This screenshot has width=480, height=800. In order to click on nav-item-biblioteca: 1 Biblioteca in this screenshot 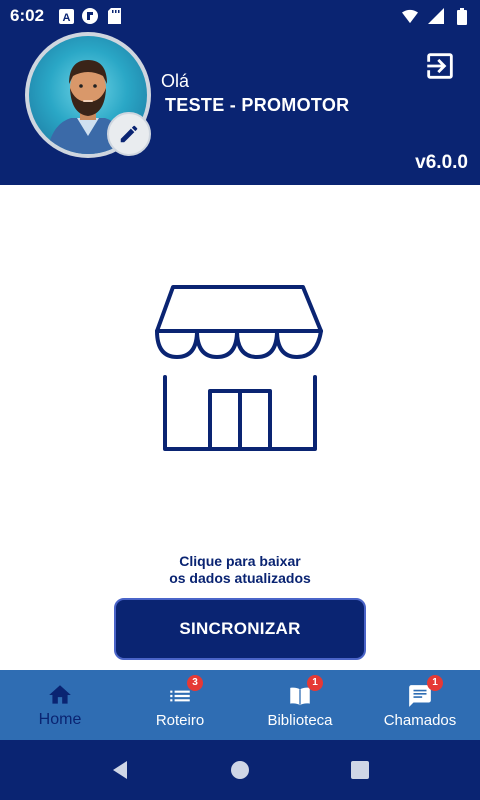, I will do `click(300, 705)`.